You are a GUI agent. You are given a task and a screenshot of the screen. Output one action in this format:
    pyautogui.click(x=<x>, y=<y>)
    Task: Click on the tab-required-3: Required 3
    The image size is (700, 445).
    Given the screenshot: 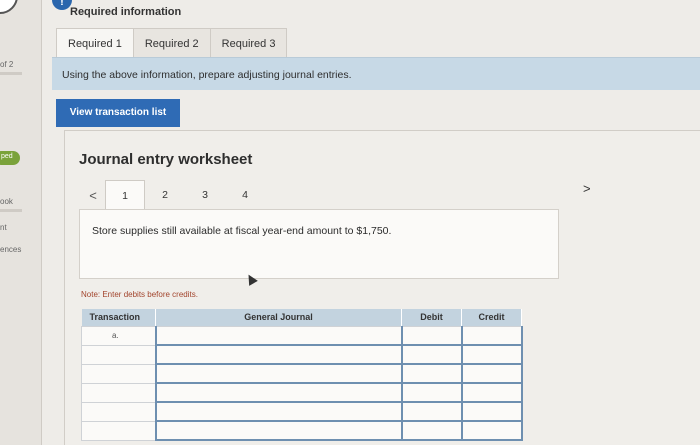 What is the action you would take?
    pyautogui.click(x=249, y=43)
    